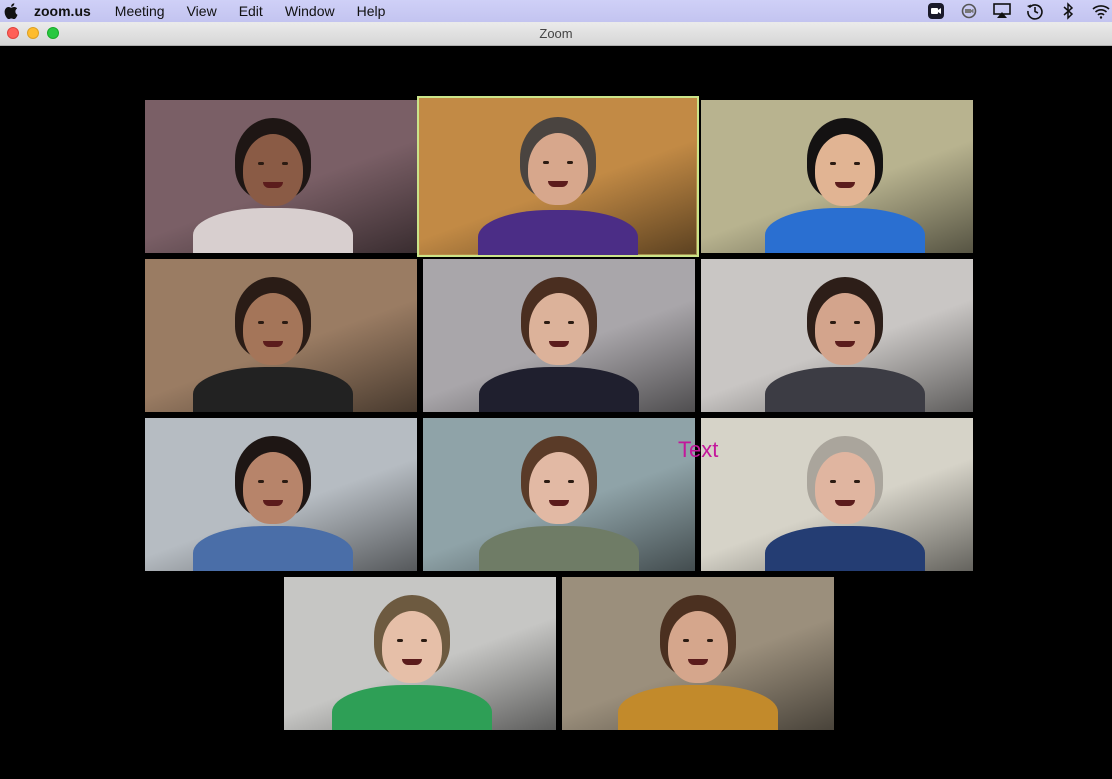  Describe the element at coordinates (558, 183) in the screenshot. I see `participant-mouth` at that location.